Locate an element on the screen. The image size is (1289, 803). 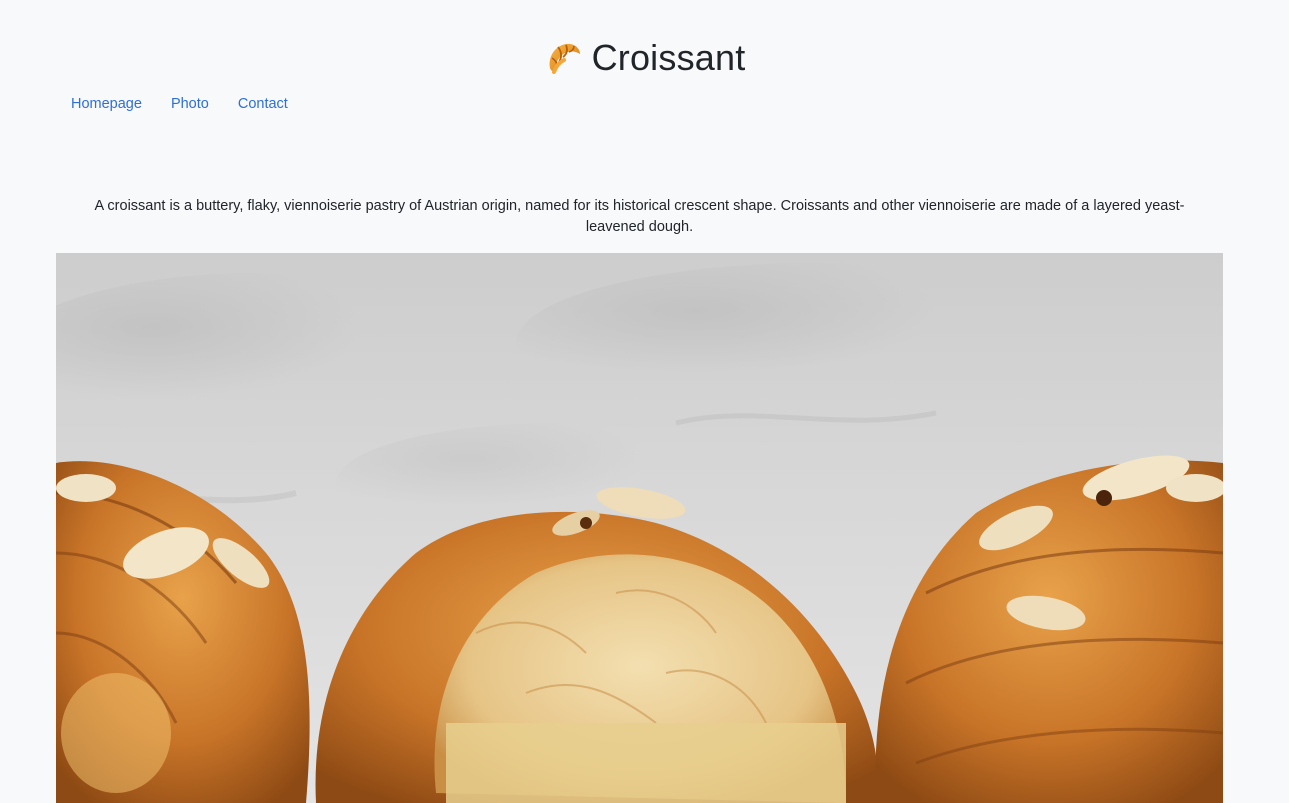
main-nav: Homepage Photo Contact is located at coordinates (194, 104).